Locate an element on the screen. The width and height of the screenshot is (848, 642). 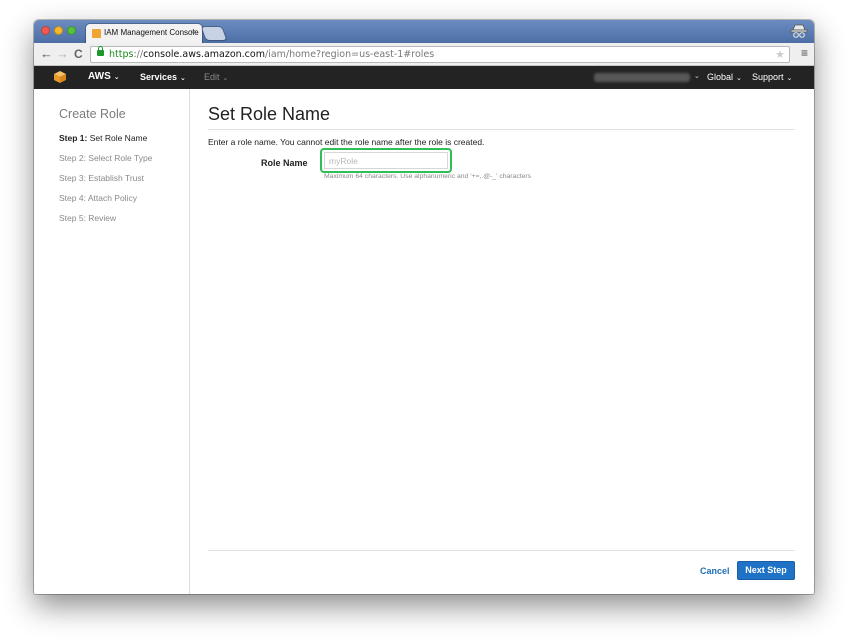
close-window-icon is located at coordinates (45, 30).